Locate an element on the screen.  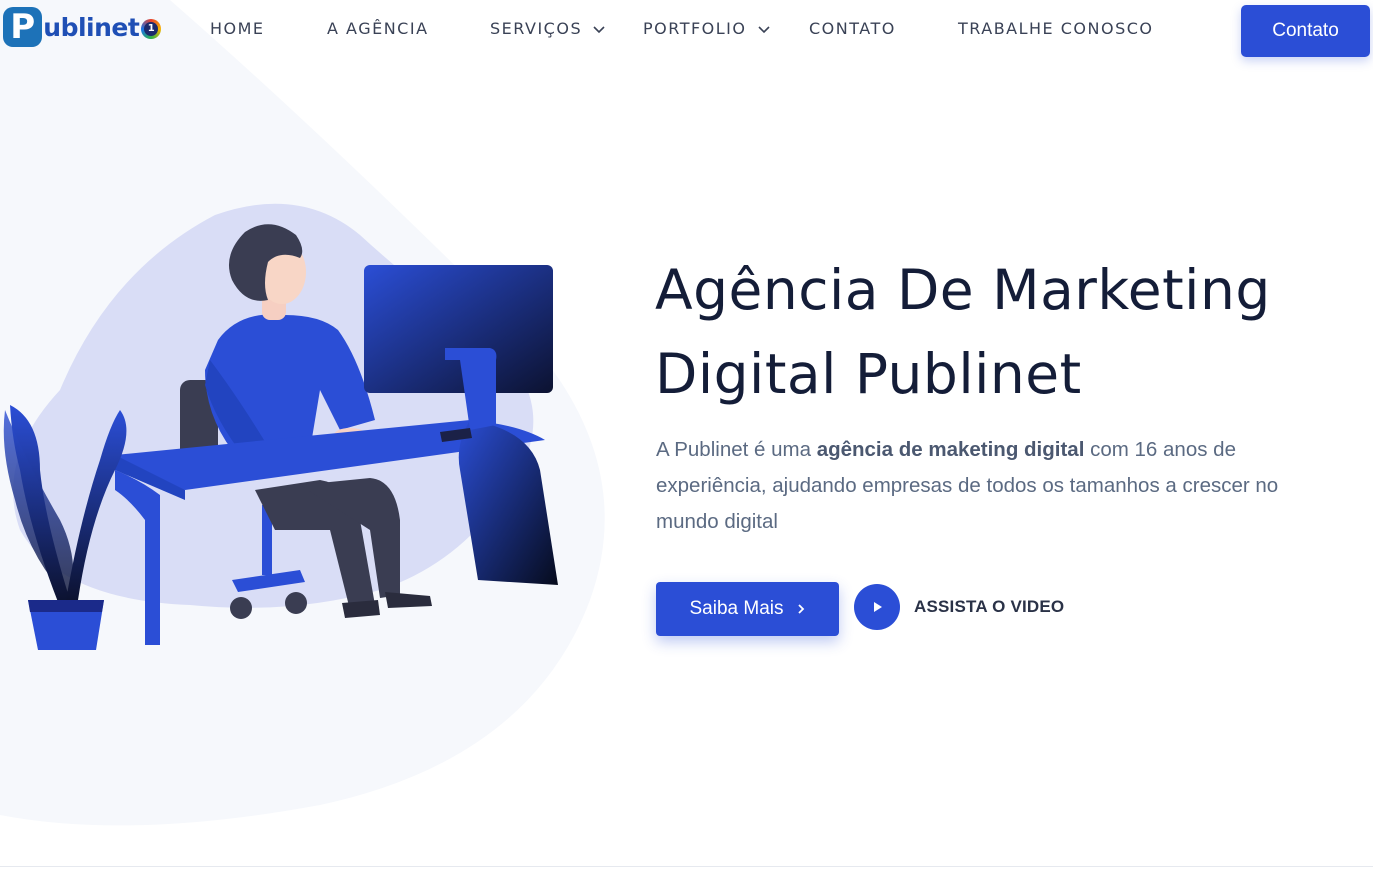
nav-item-label: SERVIÇOS is located at coordinates (536, 28).